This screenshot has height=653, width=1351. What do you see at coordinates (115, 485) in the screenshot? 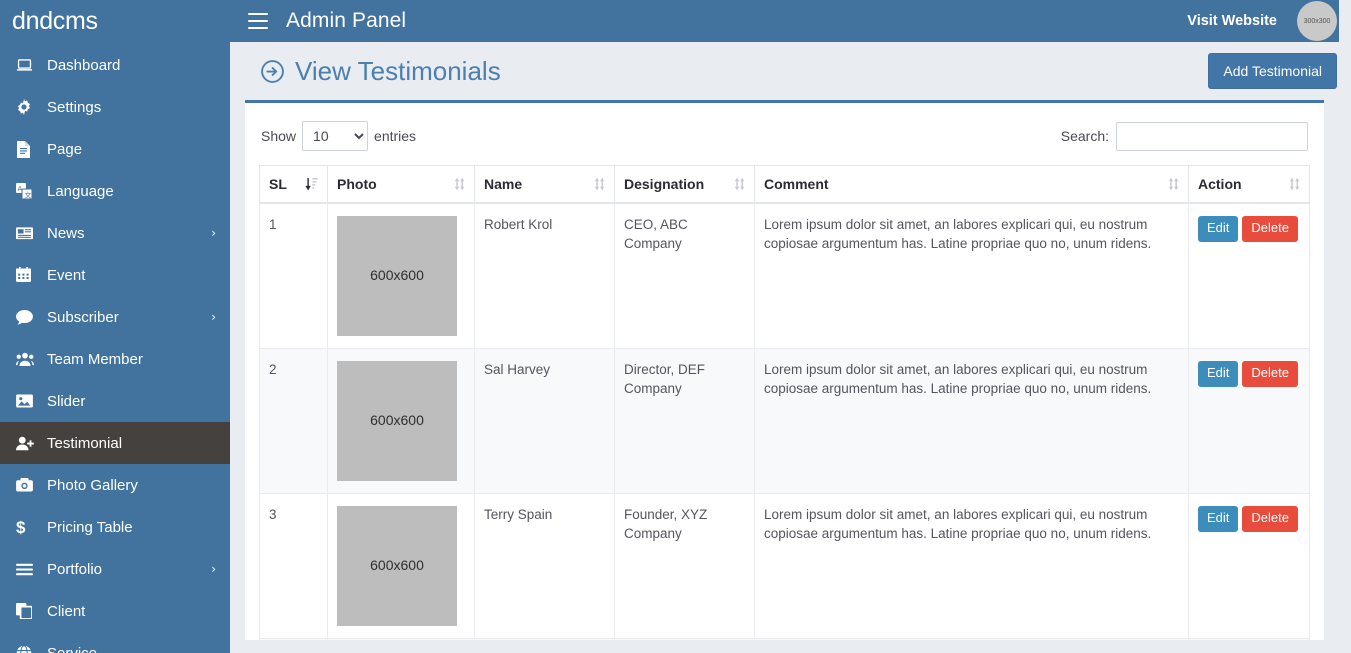
I see `sidebar-item-photo-gallery: Photo Gallery` at bounding box center [115, 485].